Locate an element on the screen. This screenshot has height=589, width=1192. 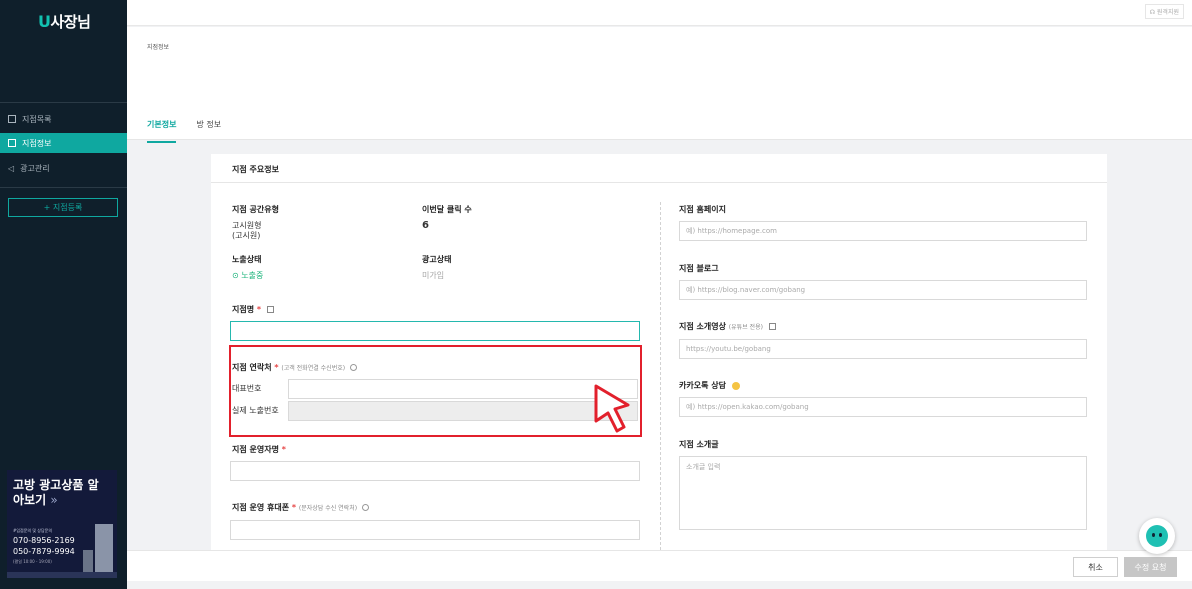
mobile-label: 지점 운영 휴대폰 * (문자상담 수신 연락처) is located at coordinates (300, 507).